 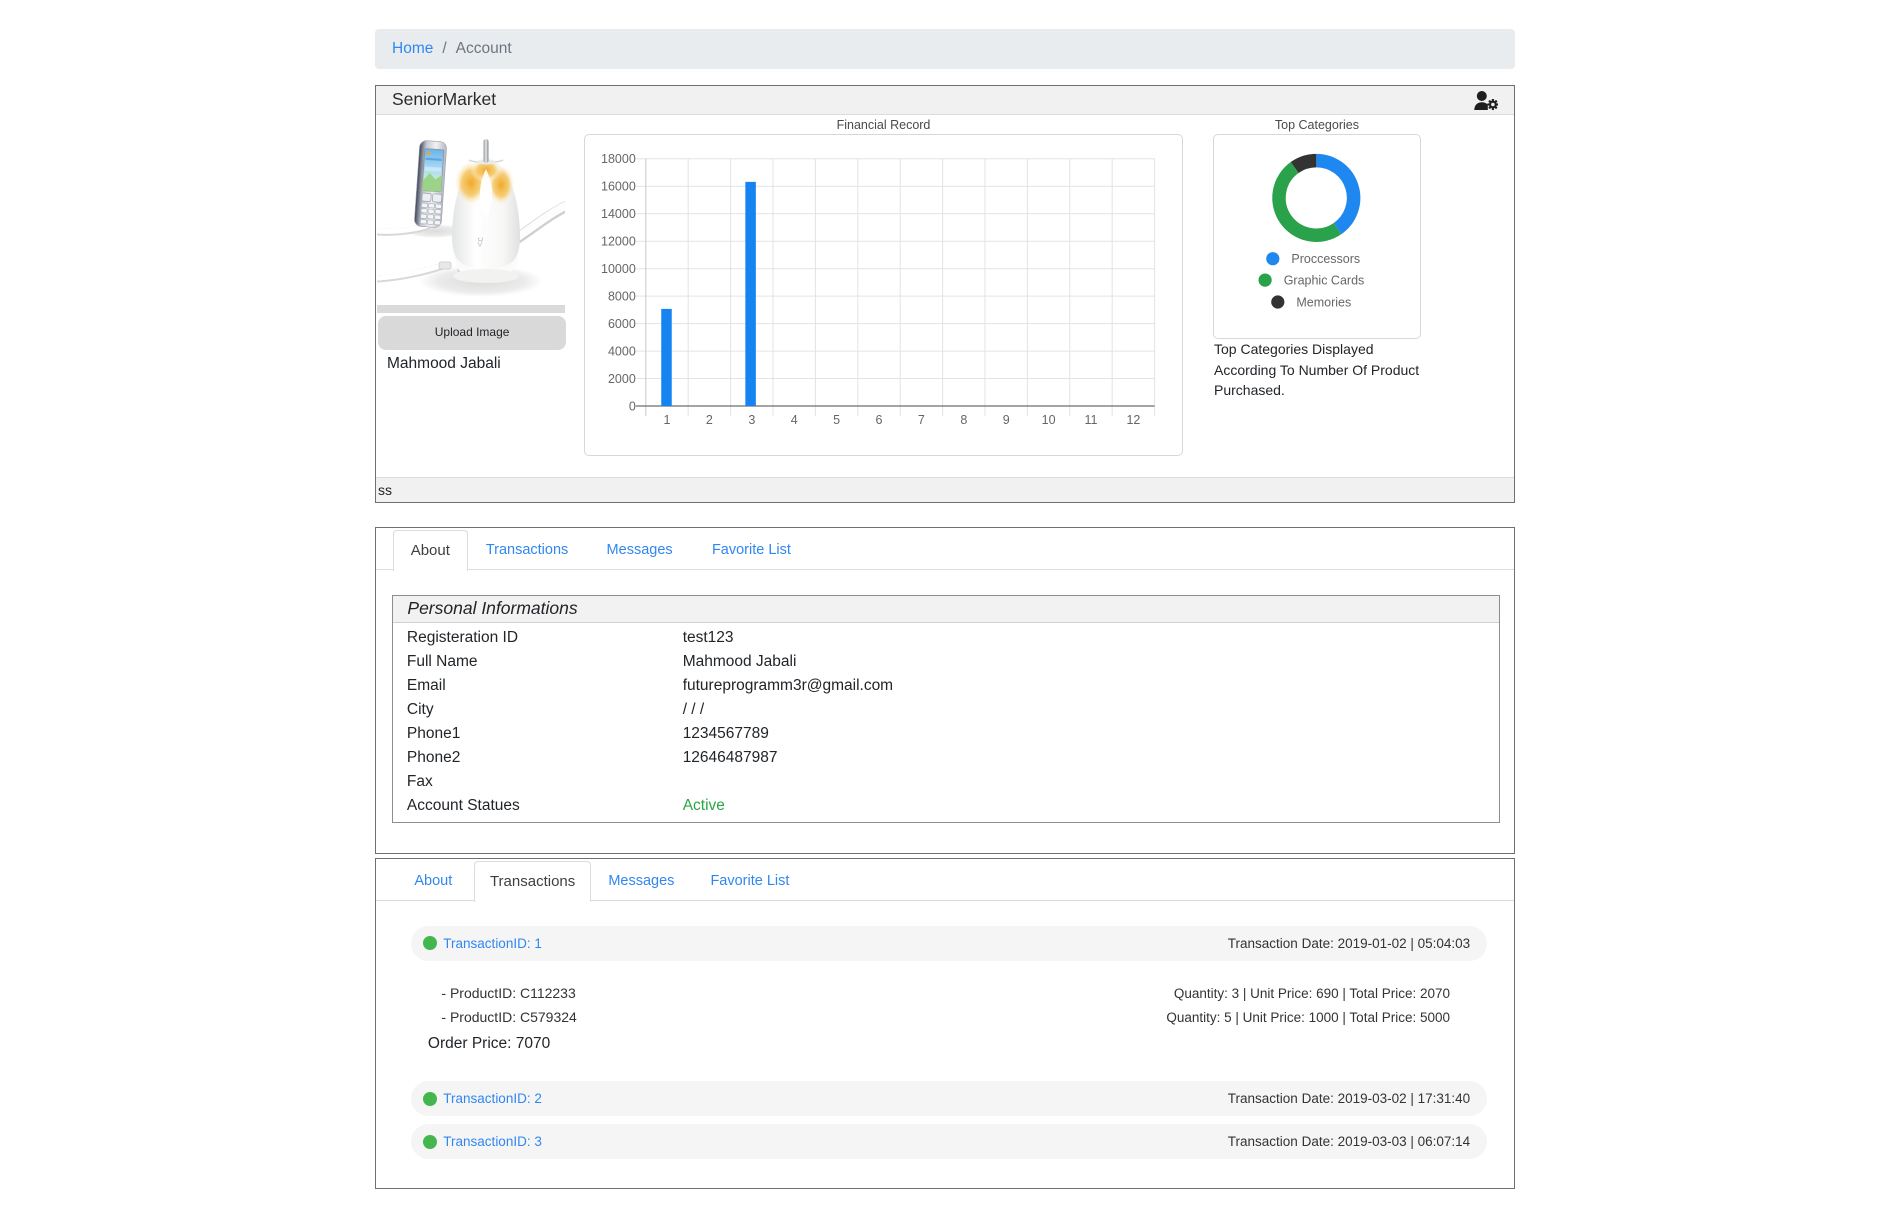 What do you see at coordinates (618, 187) in the screenshot?
I see `svg-text: 16000` at bounding box center [618, 187].